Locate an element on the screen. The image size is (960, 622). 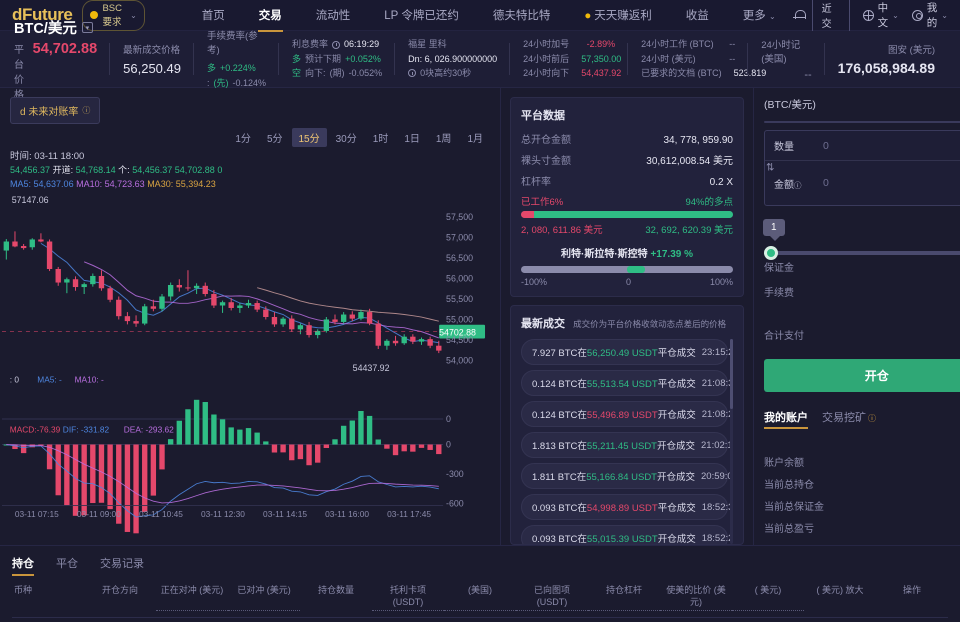
long-pct-label: 94%的多点 is located at coordinates (709, 202).